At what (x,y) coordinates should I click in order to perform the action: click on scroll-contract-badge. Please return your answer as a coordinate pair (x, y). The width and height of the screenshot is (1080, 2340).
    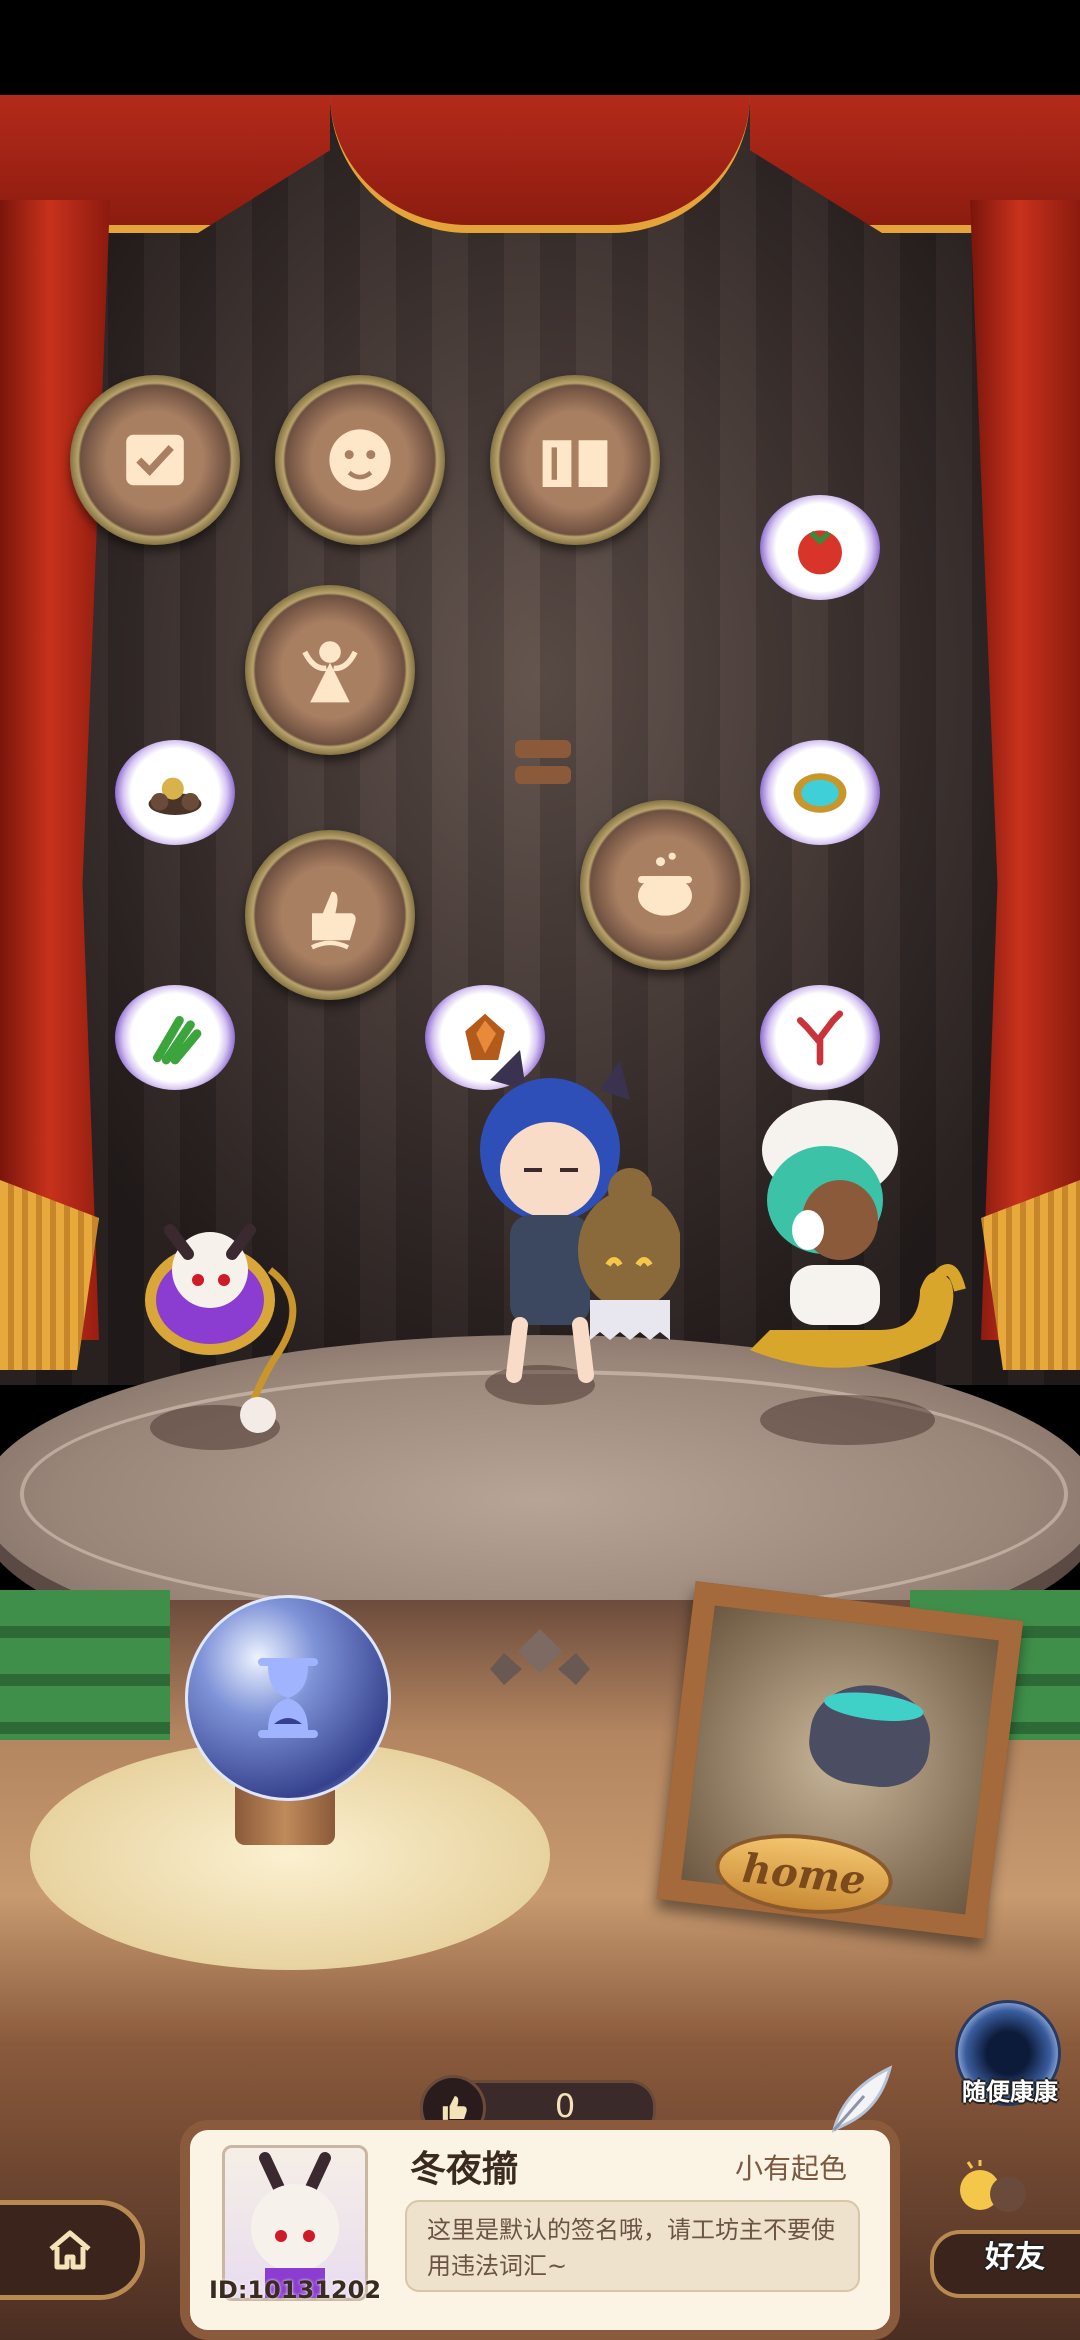
    Looking at the image, I should click on (155, 460).